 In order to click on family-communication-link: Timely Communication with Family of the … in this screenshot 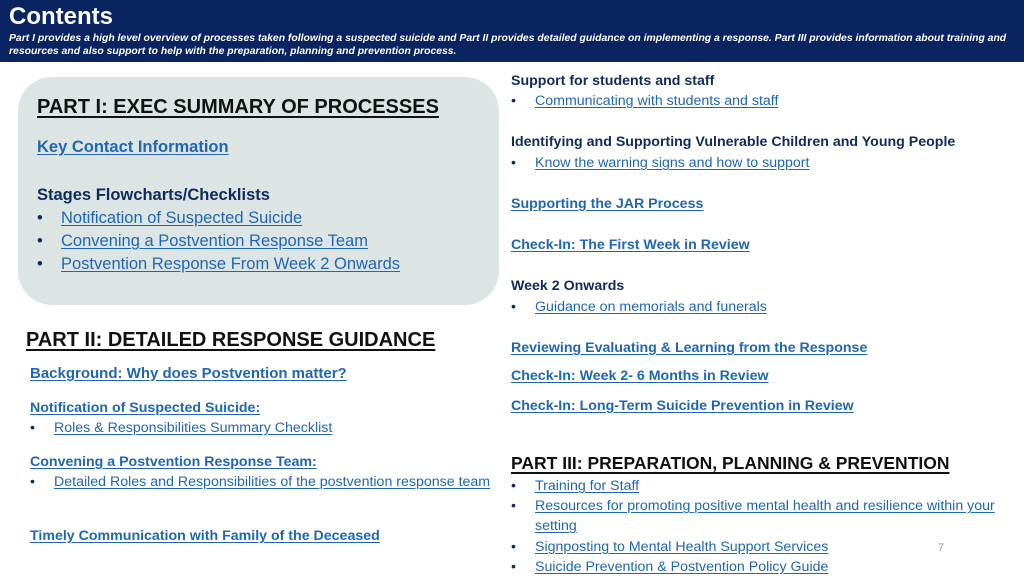, I will do `click(205, 536)`.